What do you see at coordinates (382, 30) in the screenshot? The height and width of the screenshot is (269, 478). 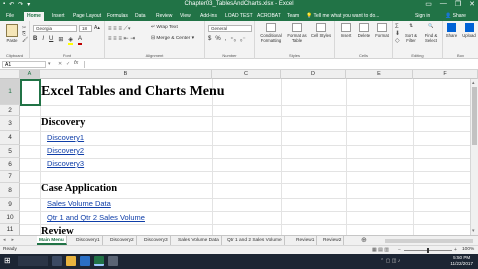 I see `format-cells-button: Format` at bounding box center [382, 30].